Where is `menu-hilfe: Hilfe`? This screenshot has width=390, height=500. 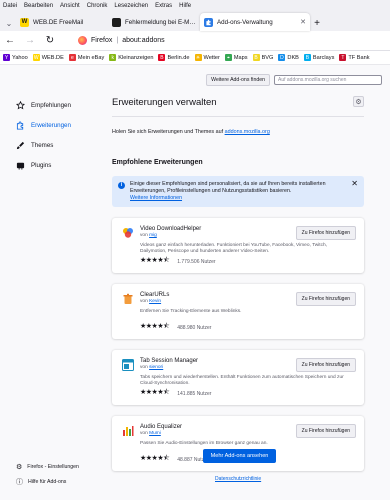
menu-hilfe: Hilfe is located at coordinates (185, 6).